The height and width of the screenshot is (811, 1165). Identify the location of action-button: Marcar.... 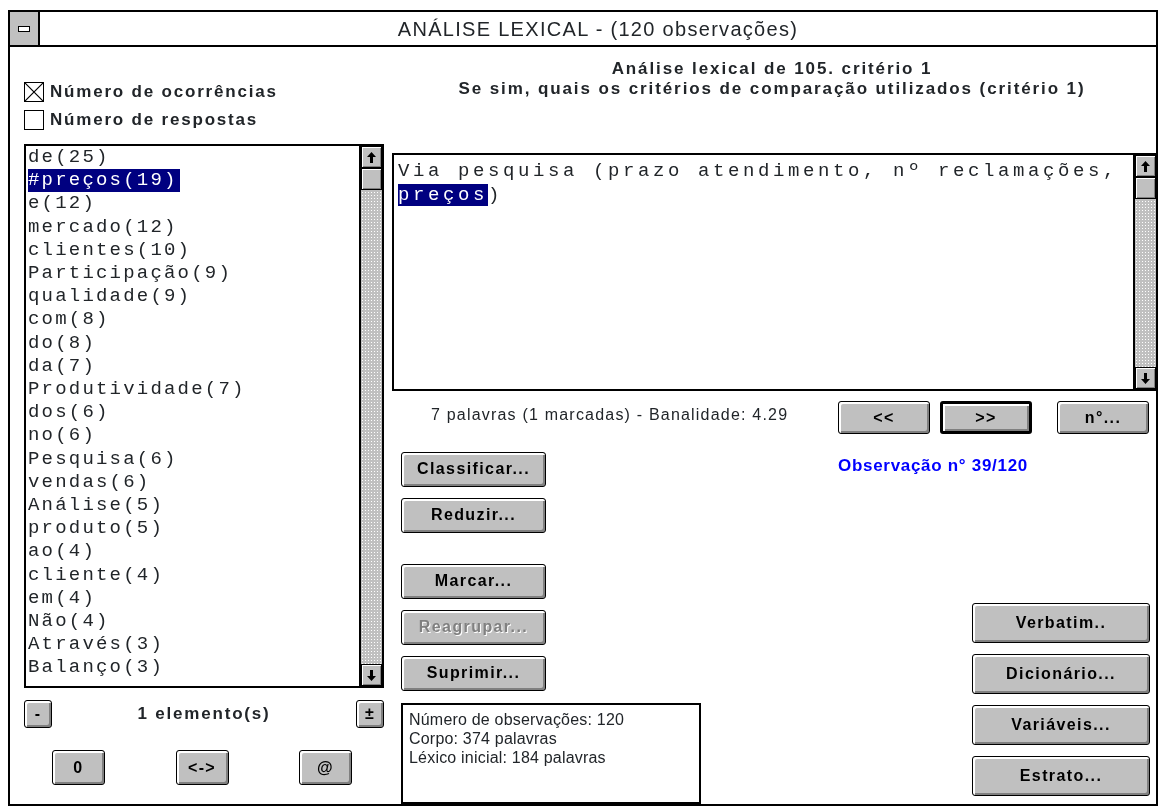
(473, 581).